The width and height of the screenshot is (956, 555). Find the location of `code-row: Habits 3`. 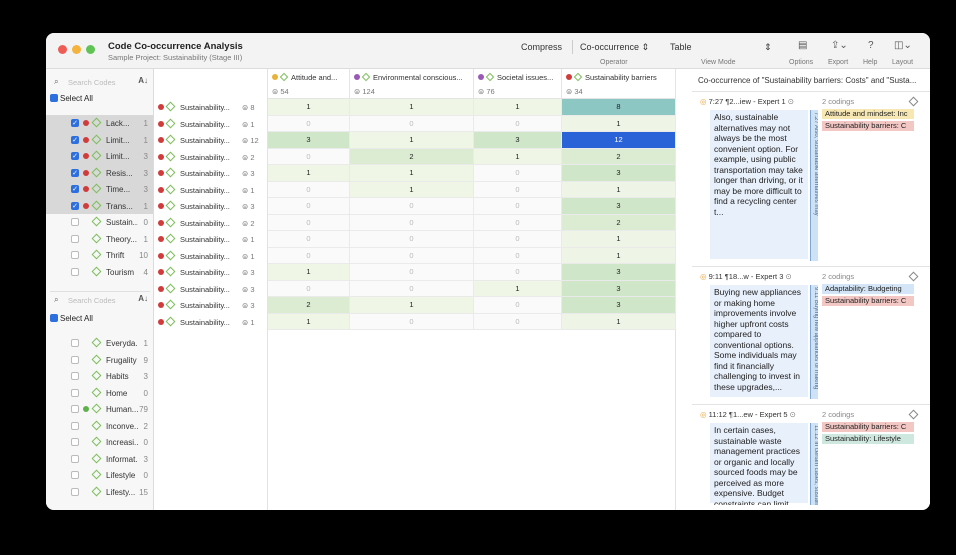

code-row: Habits 3 is located at coordinates (99, 376).